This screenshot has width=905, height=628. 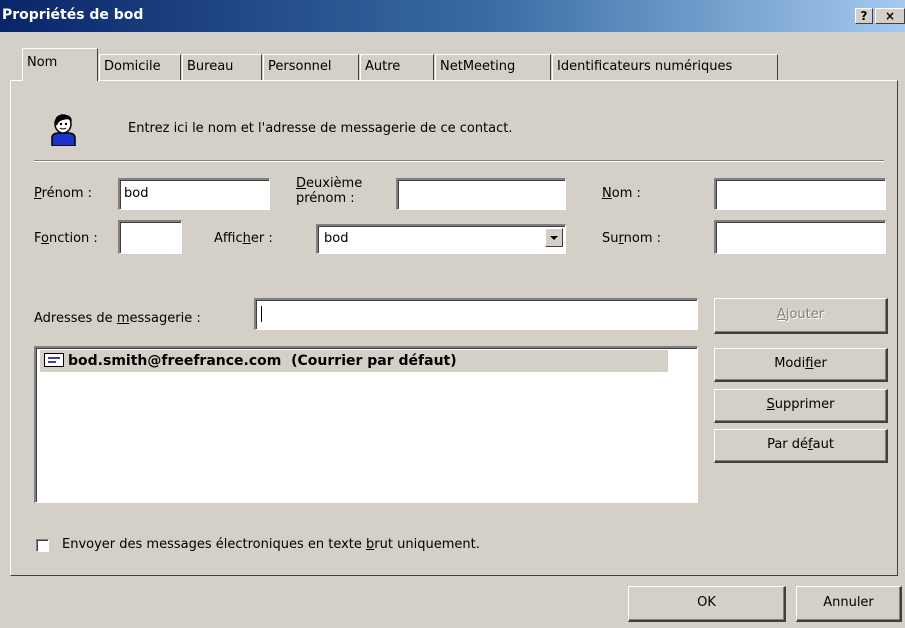 What do you see at coordinates (459, 161) in the screenshot?
I see `separator` at bounding box center [459, 161].